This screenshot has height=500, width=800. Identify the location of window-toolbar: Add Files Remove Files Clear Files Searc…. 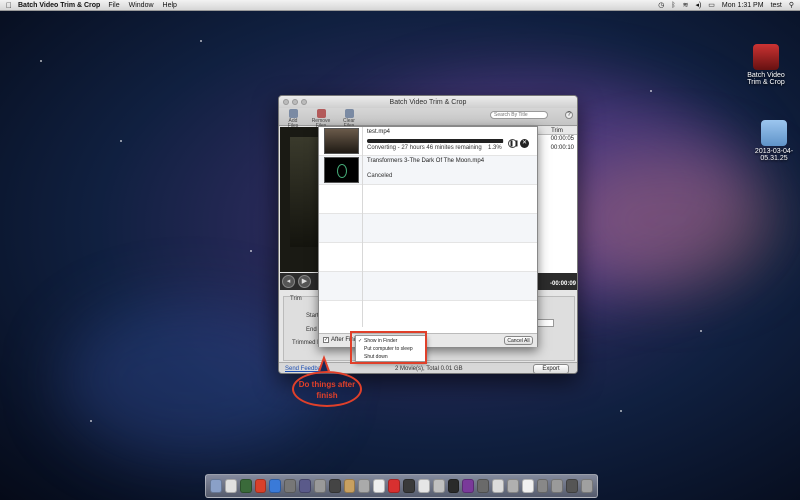
(428, 118).